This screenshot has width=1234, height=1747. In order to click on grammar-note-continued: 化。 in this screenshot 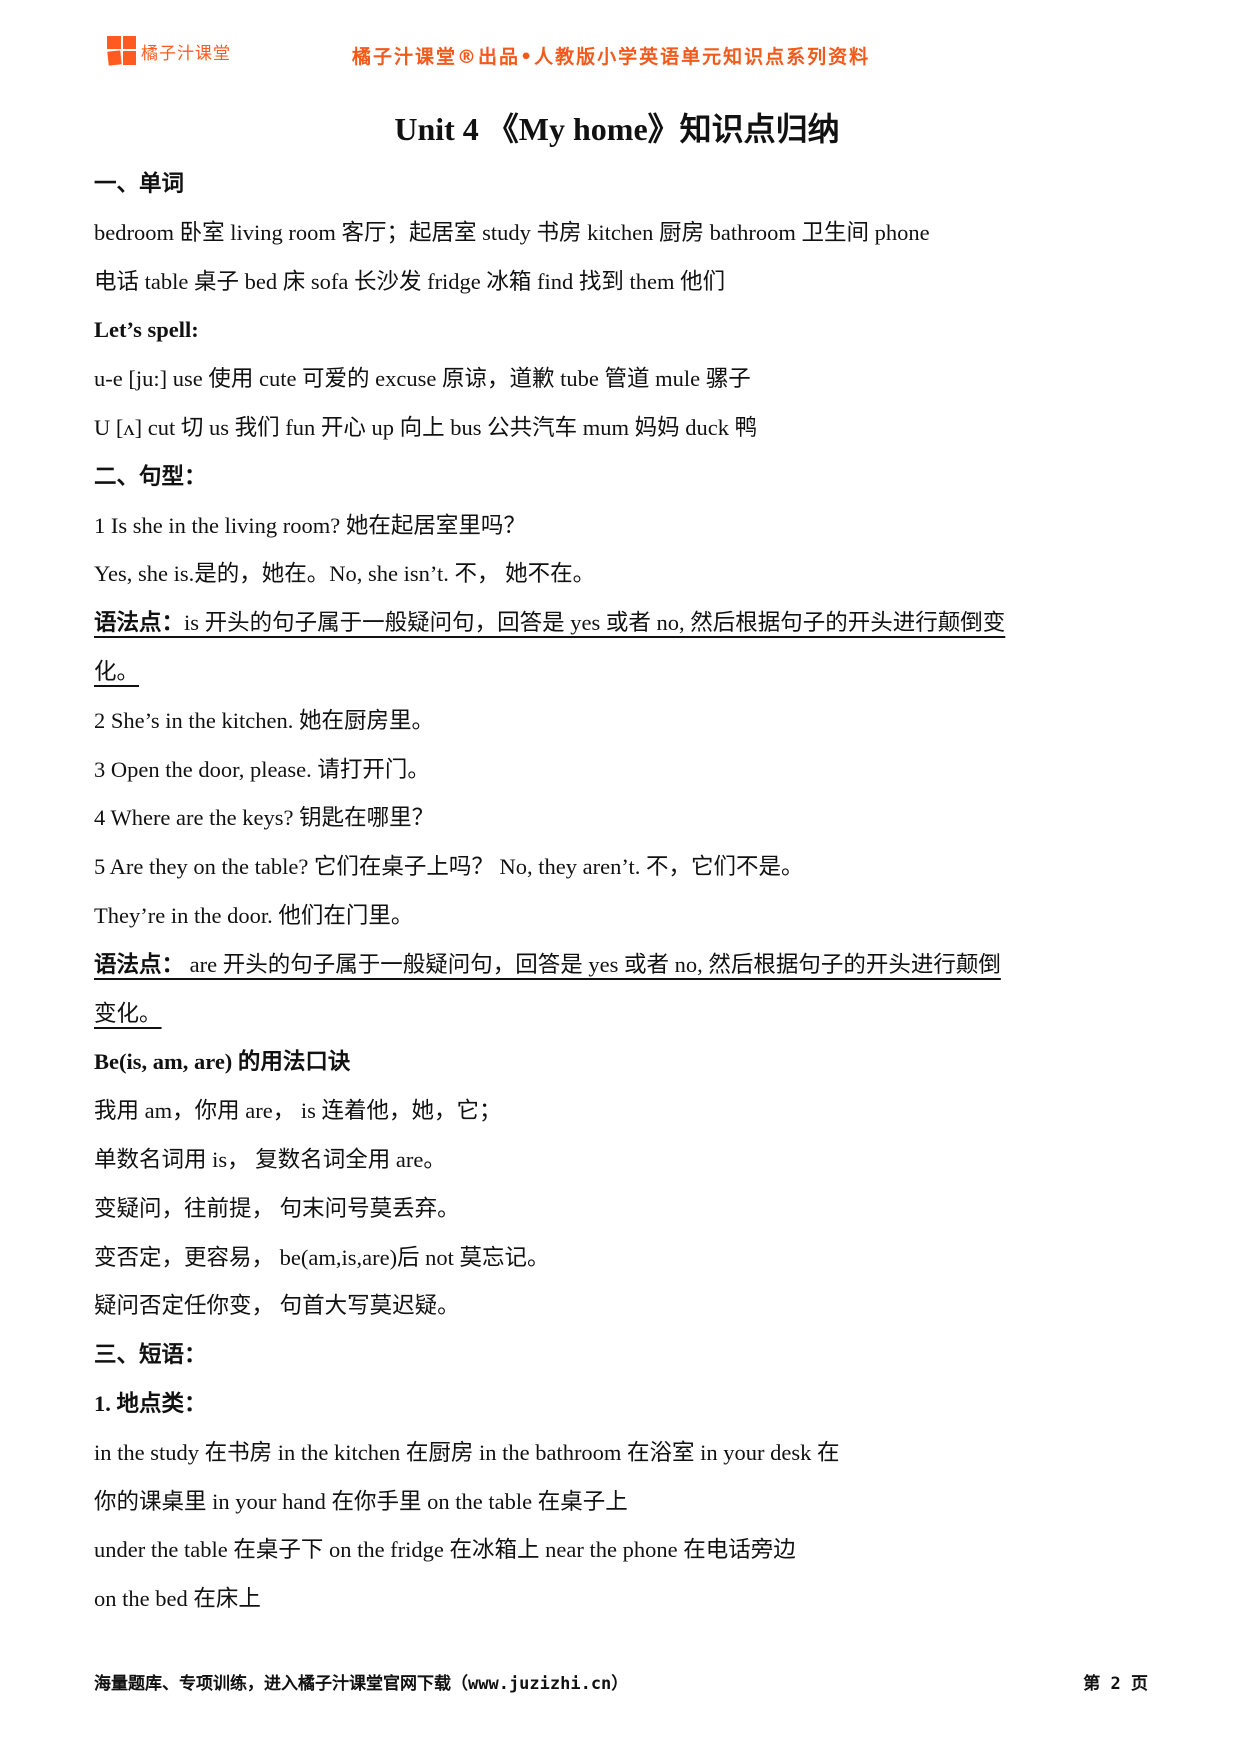, I will do `click(621, 672)`.